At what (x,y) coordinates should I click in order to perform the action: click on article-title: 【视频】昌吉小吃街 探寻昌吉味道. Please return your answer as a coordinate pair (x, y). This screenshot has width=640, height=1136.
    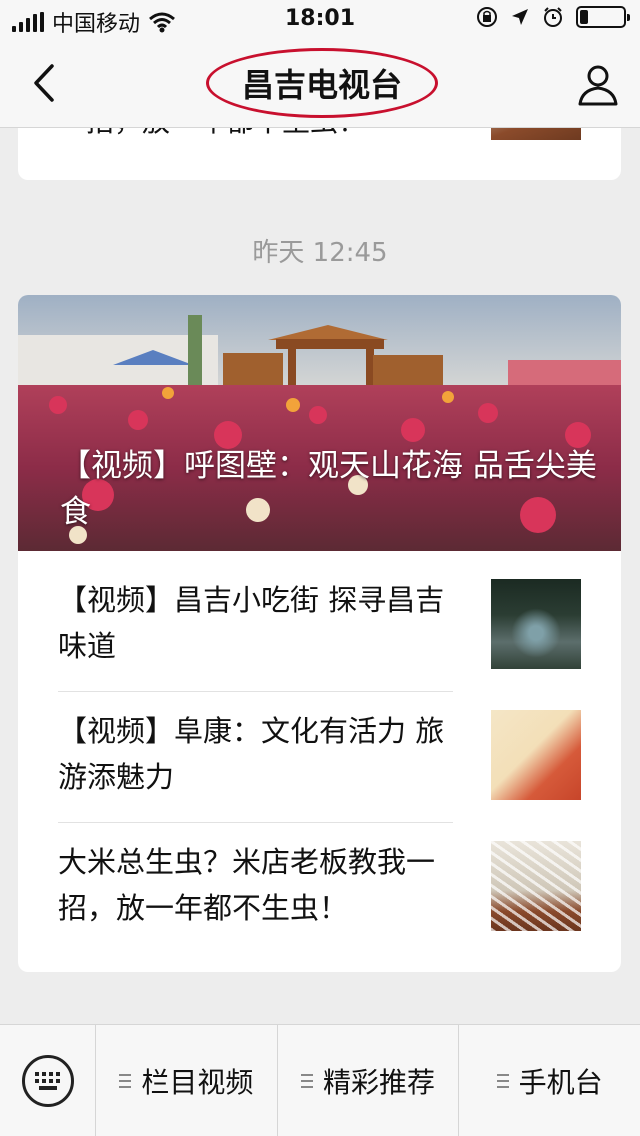
    Looking at the image, I should click on (251, 623).